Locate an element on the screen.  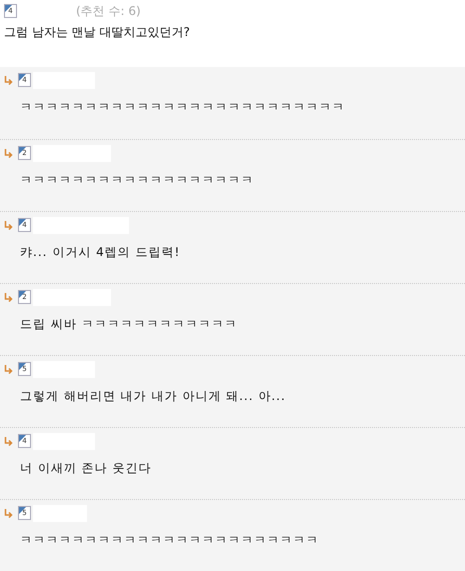
comment-text: ㅋㅋㅋㅋㅋㅋㅋㅋㅋㅋㅋㅋㅋㅋㅋㅋㅋㅋ is located at coordinates (137, 180).